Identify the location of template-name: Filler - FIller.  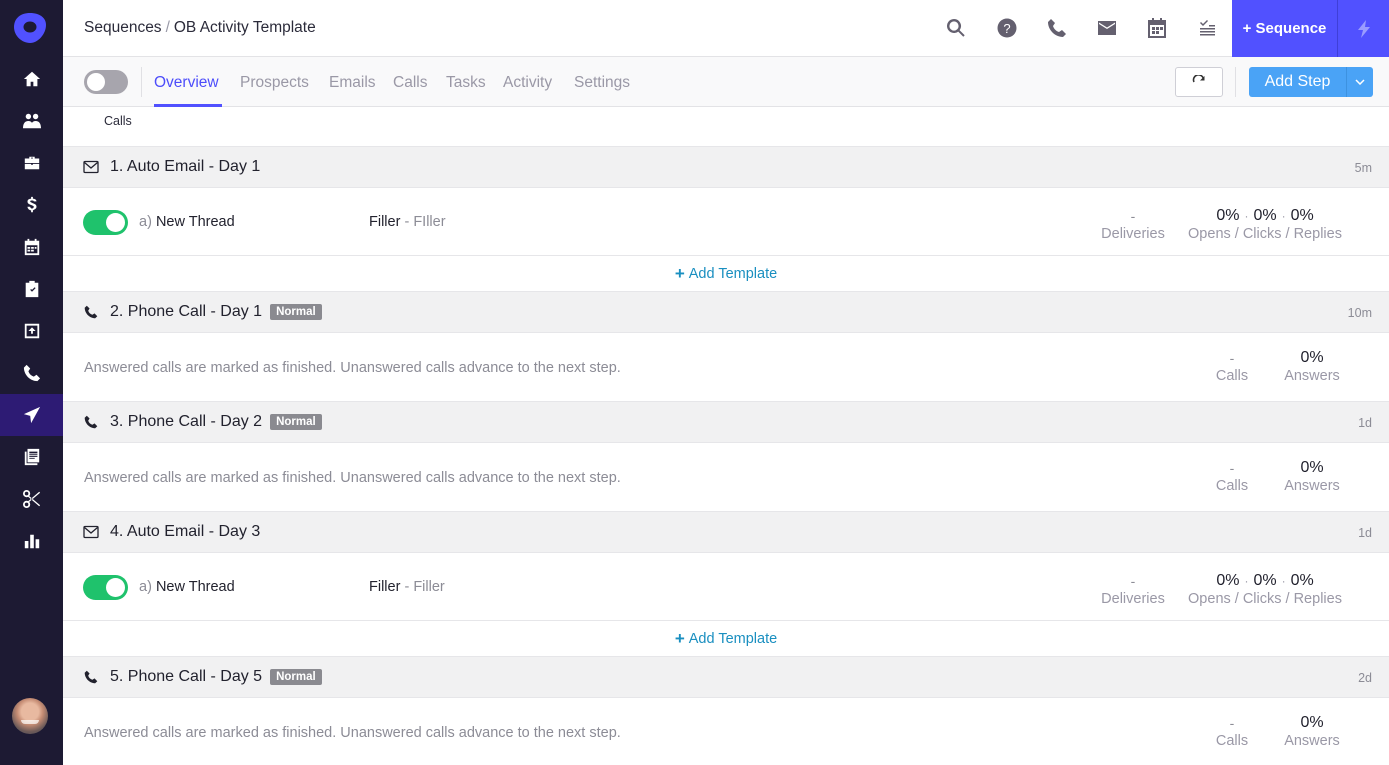
(407, 222).